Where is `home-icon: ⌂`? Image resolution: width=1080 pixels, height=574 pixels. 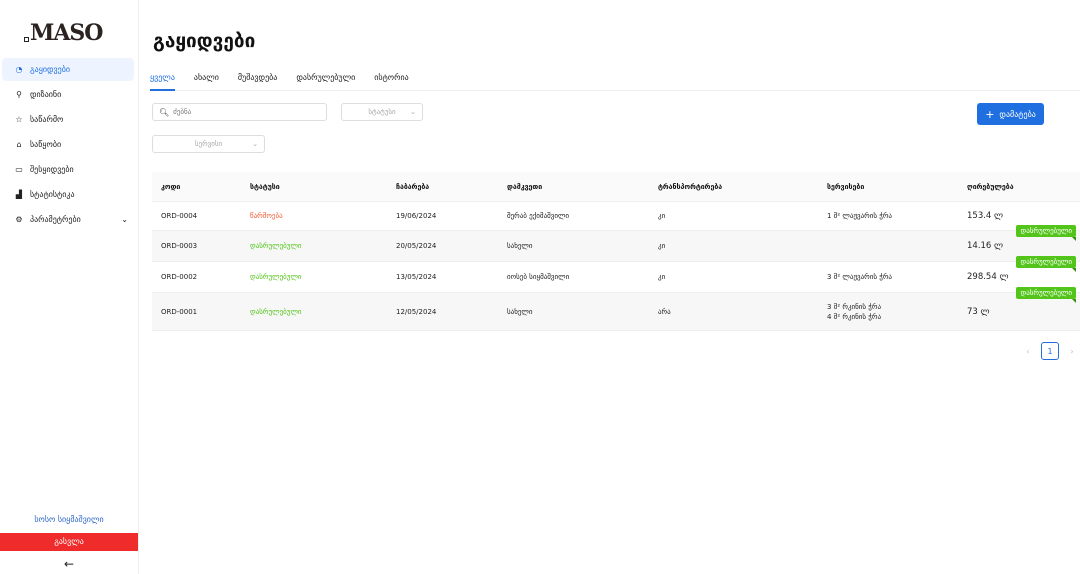 home-icon: ⌂ is located at coordinates (19, 144).